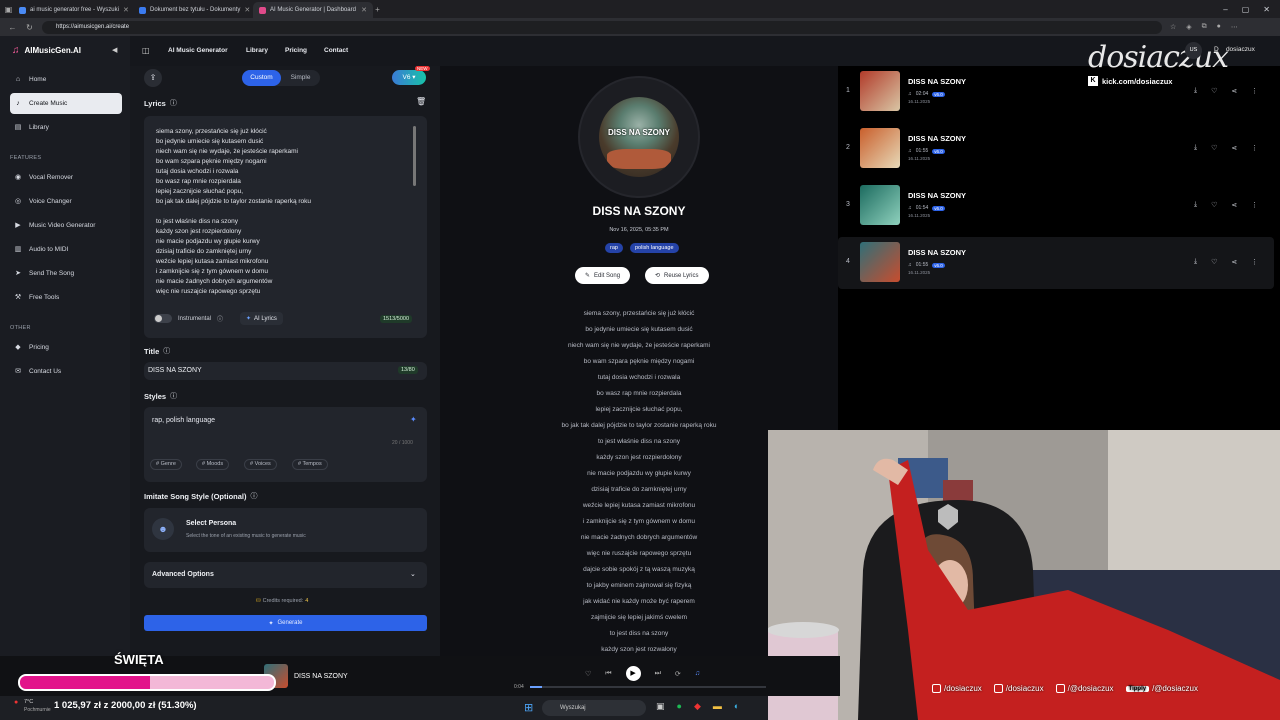 This screenshot has width=1280, height=720. I want to click on sidebar-item-voice-changer: ◎ Voice Changer, so click(66, 201).